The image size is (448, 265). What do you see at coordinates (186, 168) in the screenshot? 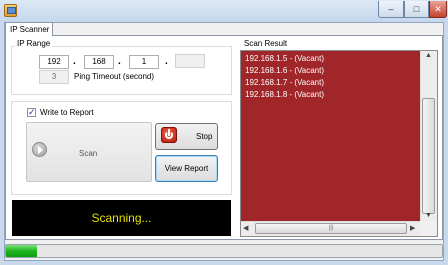
I see `view-report-button: View Report` at bounding box center [186, 168].